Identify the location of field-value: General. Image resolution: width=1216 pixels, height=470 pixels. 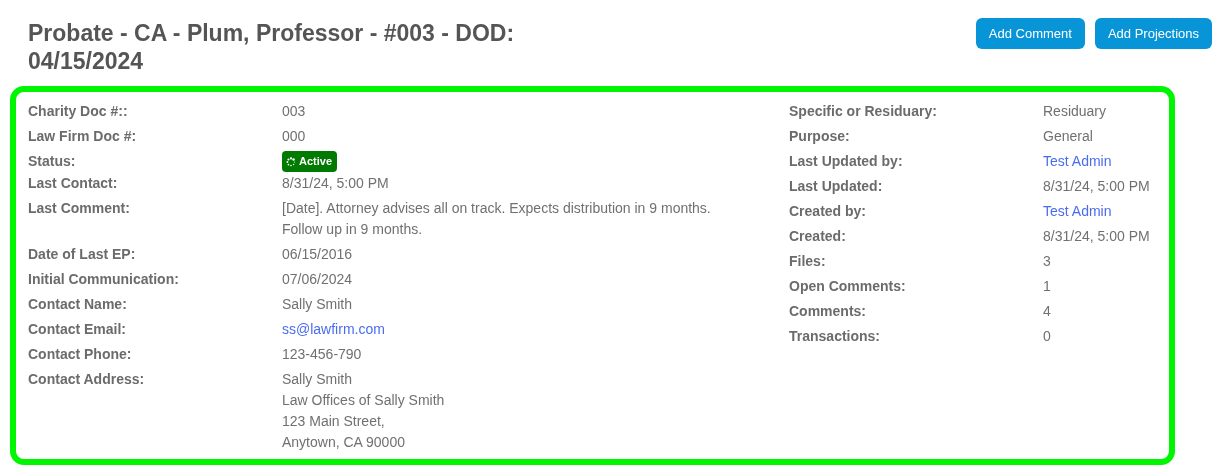
(1068, 136).